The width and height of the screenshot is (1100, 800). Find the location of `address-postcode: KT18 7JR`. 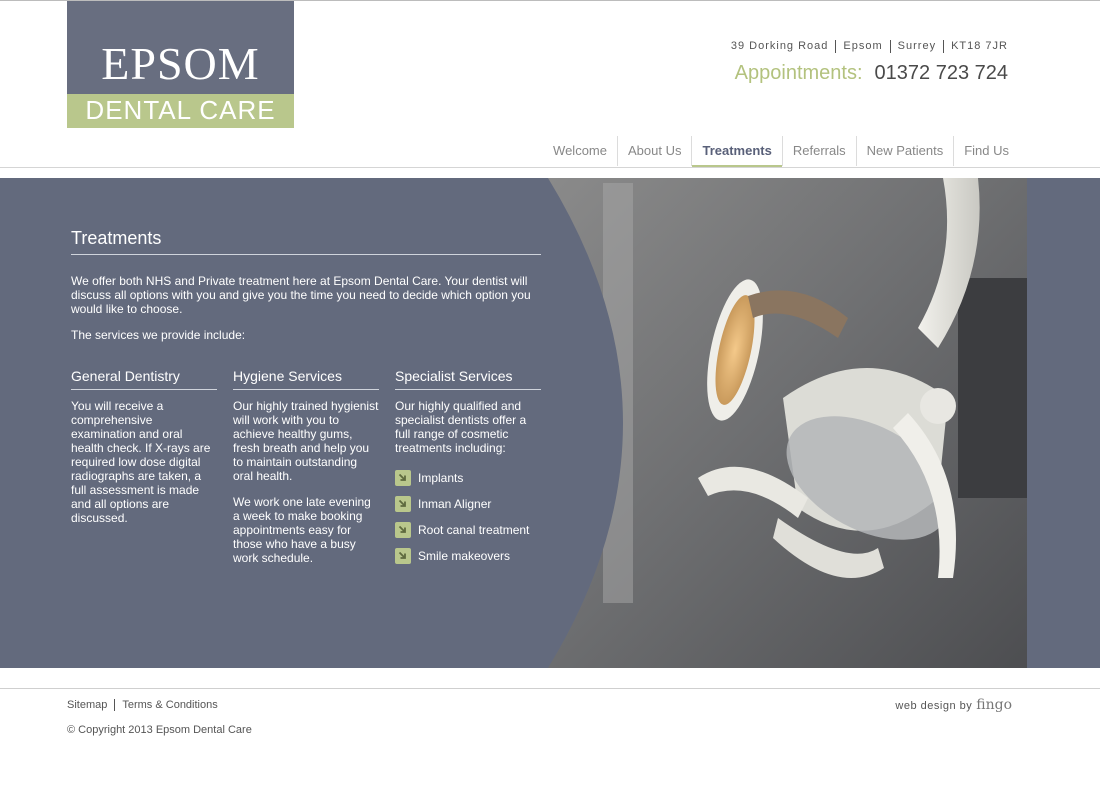

address-postcode: KT18 7JR is located at coordinates (975, 46).